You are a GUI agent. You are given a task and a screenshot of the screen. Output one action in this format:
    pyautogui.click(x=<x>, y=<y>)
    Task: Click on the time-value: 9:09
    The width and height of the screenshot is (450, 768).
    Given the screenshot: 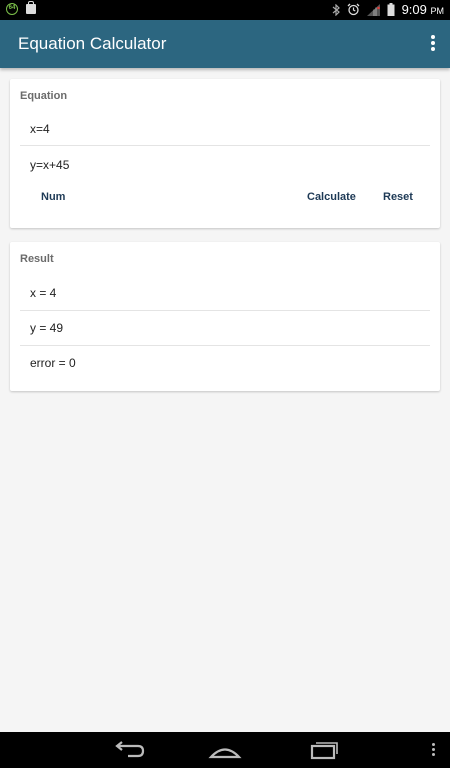 What is the action you would take?
    pyautogui.click(x=414, y=9)
    